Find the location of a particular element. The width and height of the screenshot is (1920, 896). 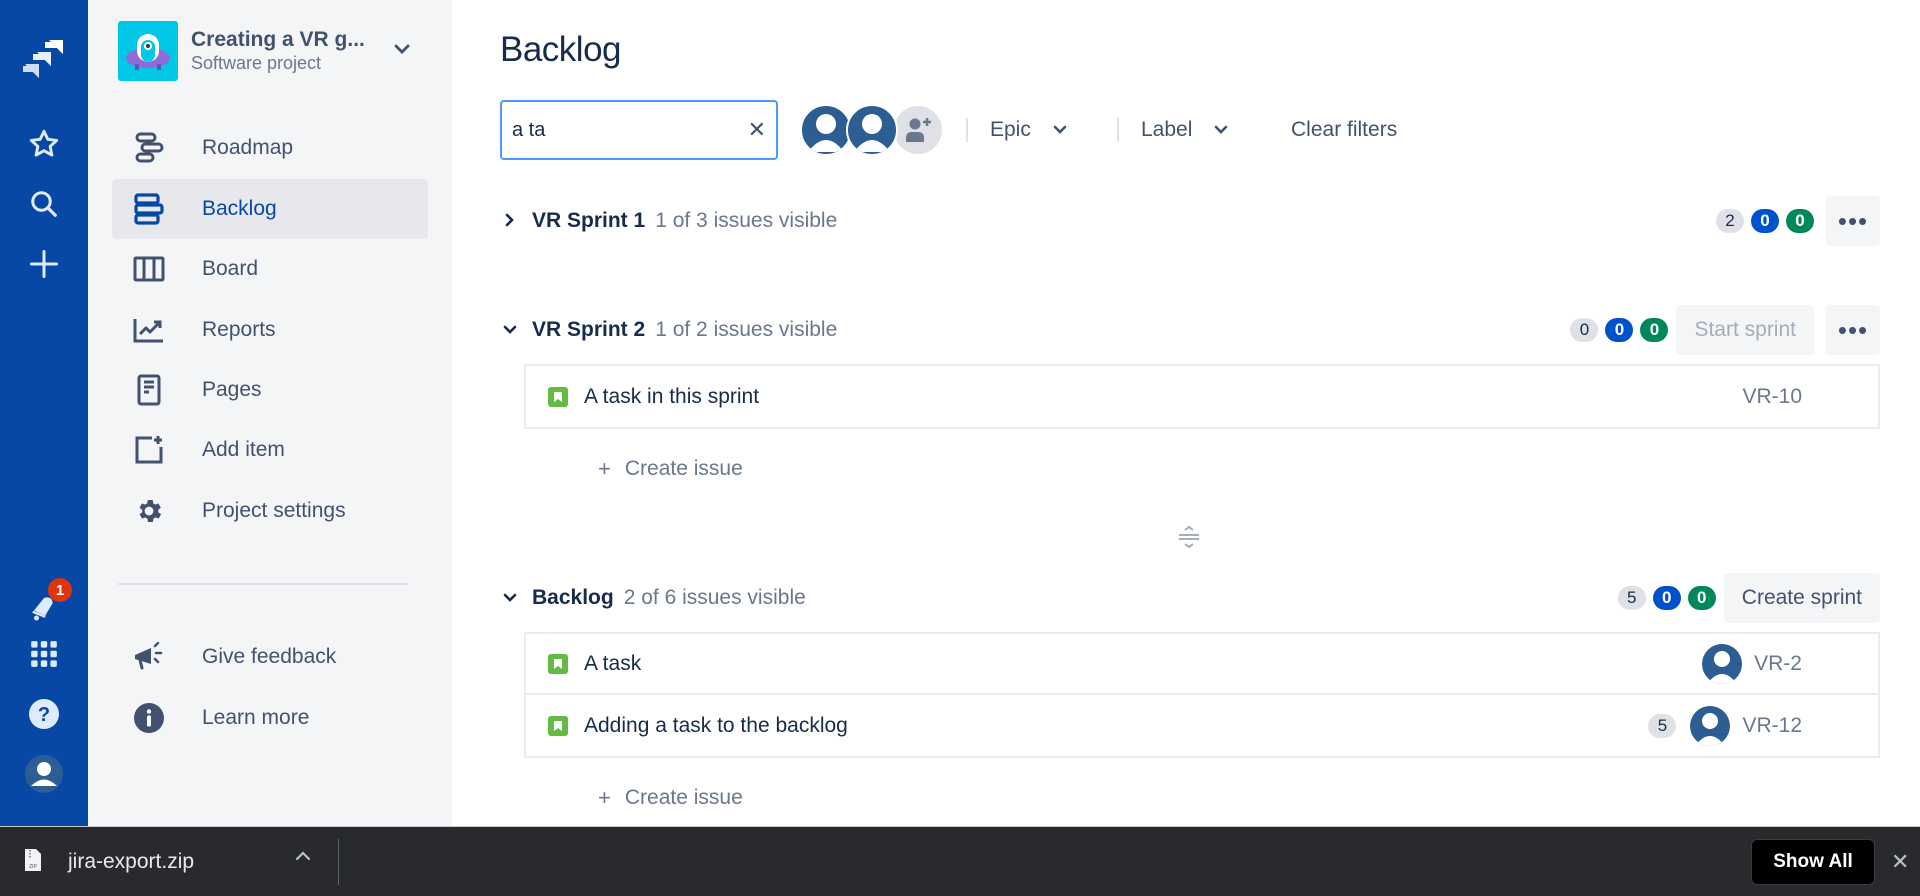

notification-badge: 1 is located at coordinates (60, 590).